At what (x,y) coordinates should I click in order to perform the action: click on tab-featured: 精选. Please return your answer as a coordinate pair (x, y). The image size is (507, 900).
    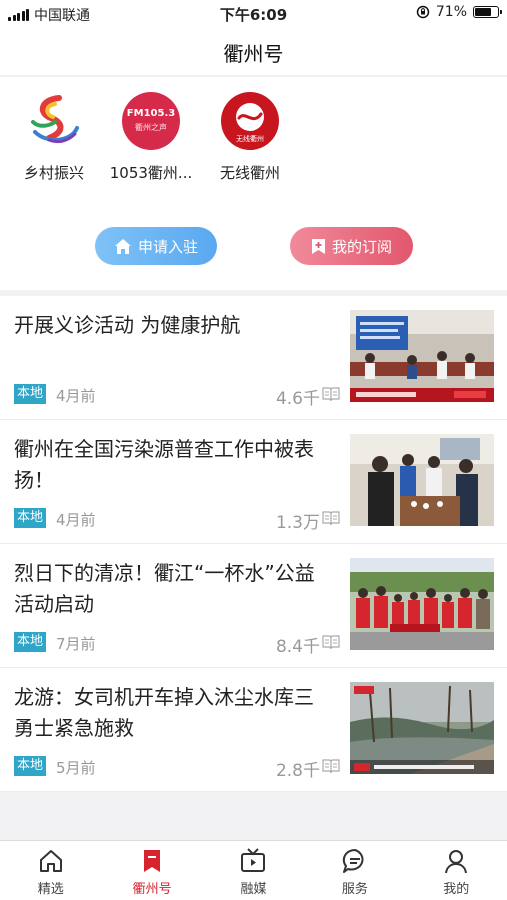
    Looking at the image, I should click on (50, 870).